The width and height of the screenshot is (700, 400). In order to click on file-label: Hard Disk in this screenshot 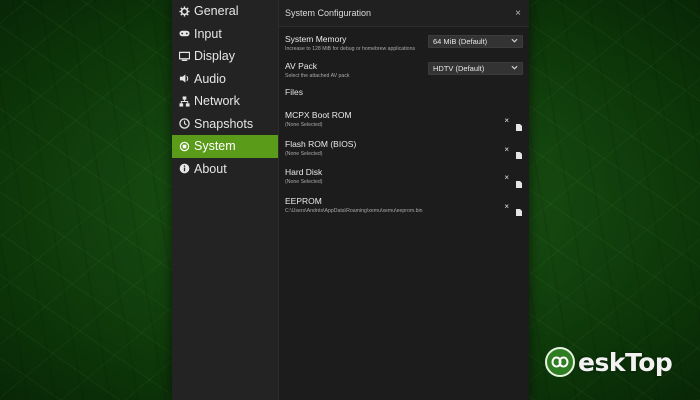, I will do `click(304, 172)`.